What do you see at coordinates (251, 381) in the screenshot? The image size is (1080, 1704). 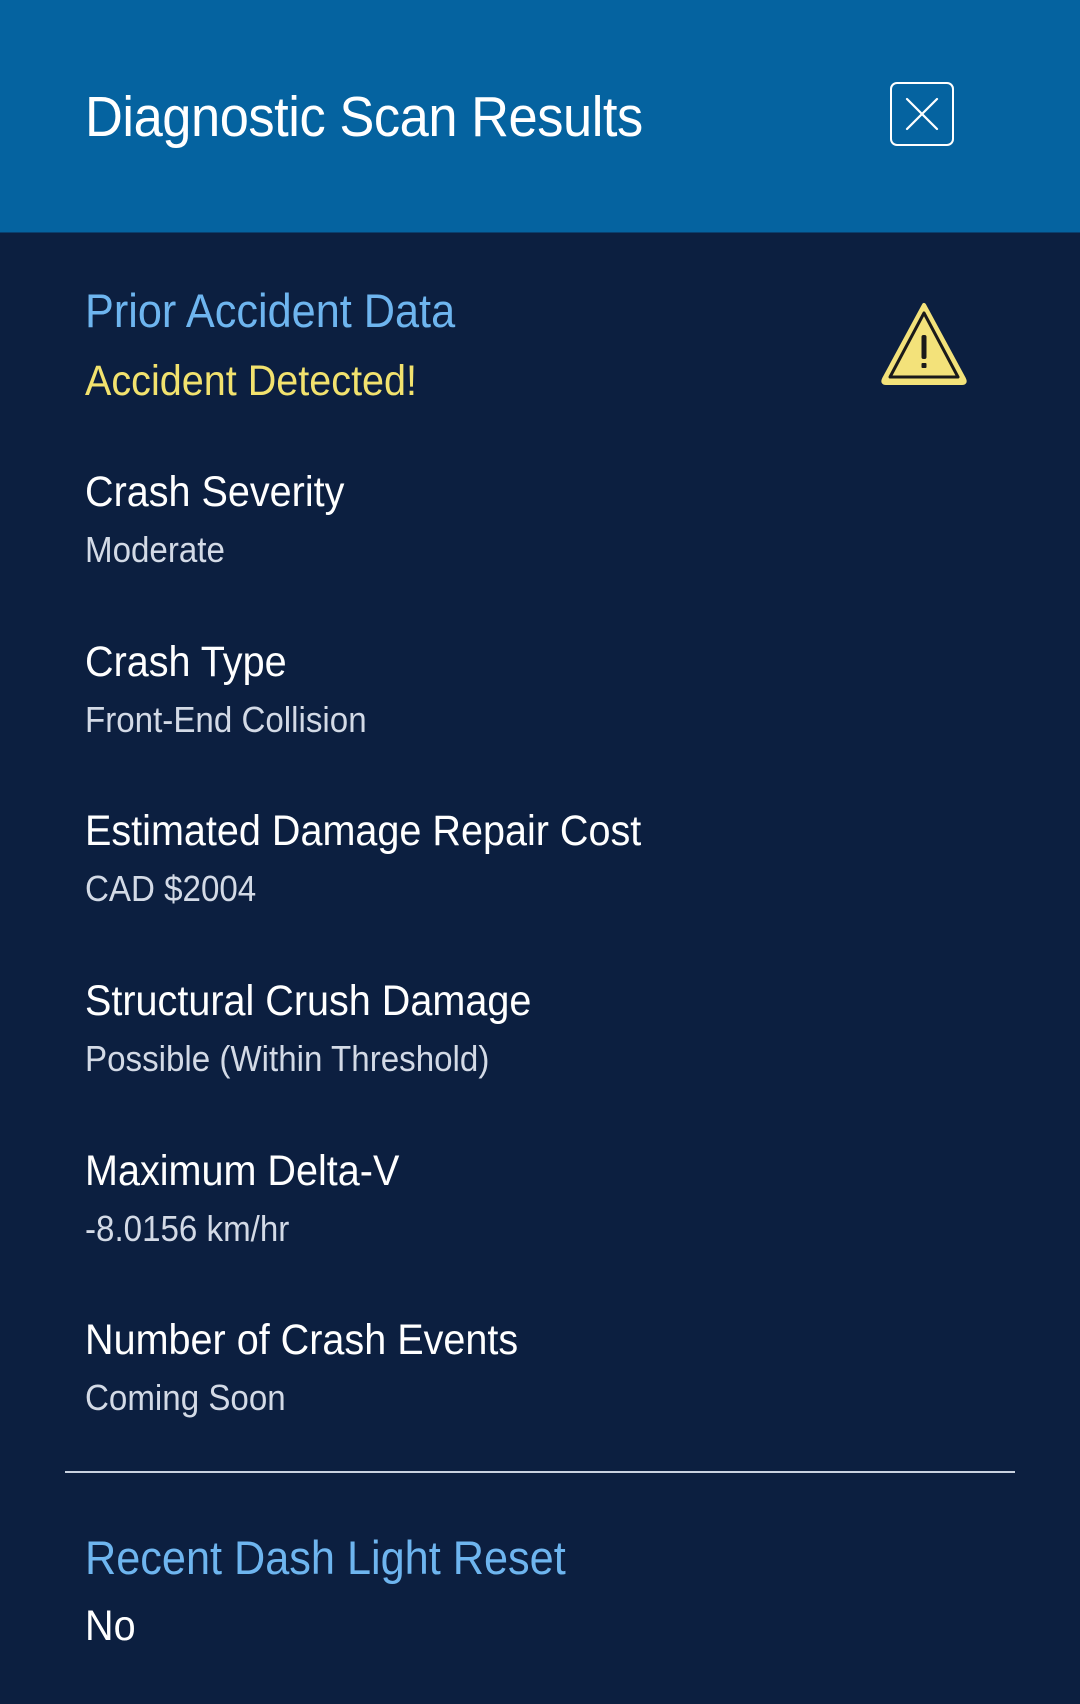 I see `accident-detected-status: Accident Detected!` at bounding box center [251, 381].